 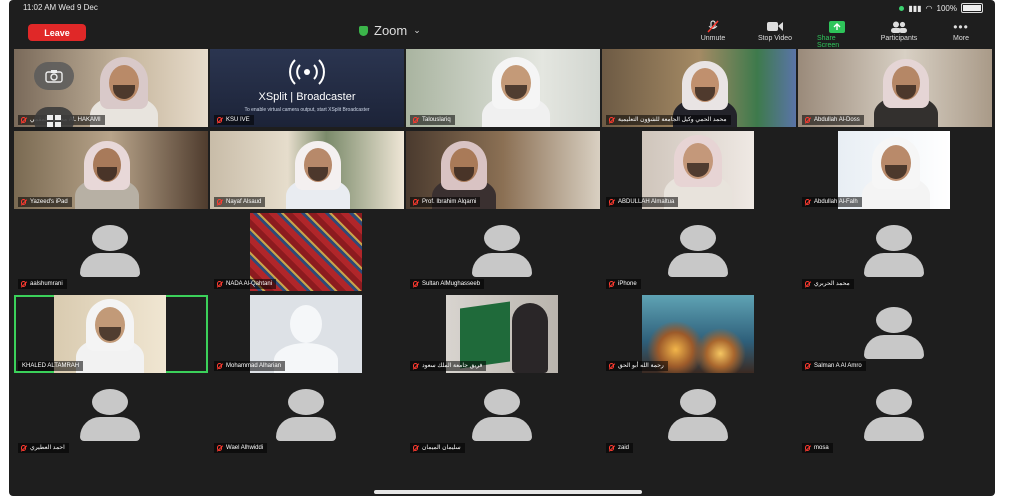 I want to click on video-camera-icon, so click(x=775, y=26).